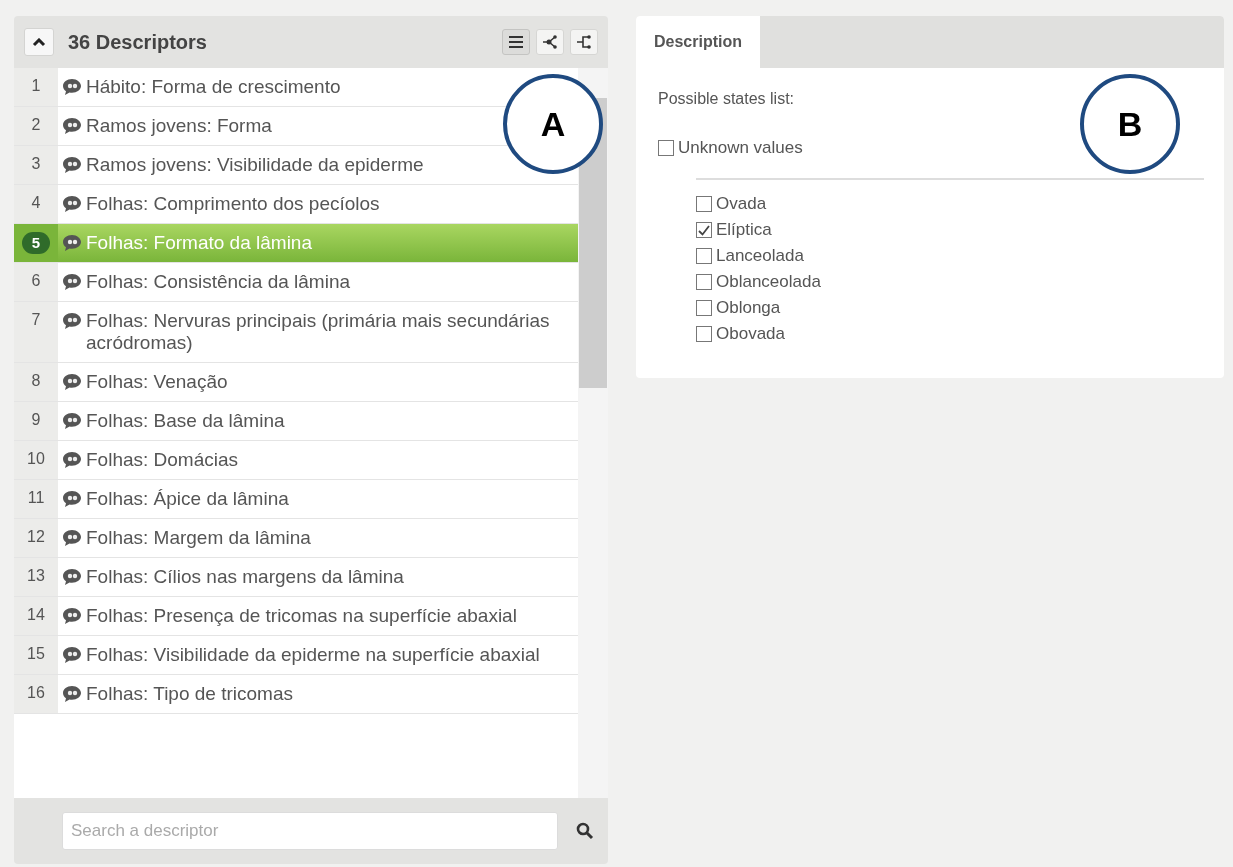 The height and width of the screenshot is (867, 1233). I want to click on row-number: 8, so click(36, 381).